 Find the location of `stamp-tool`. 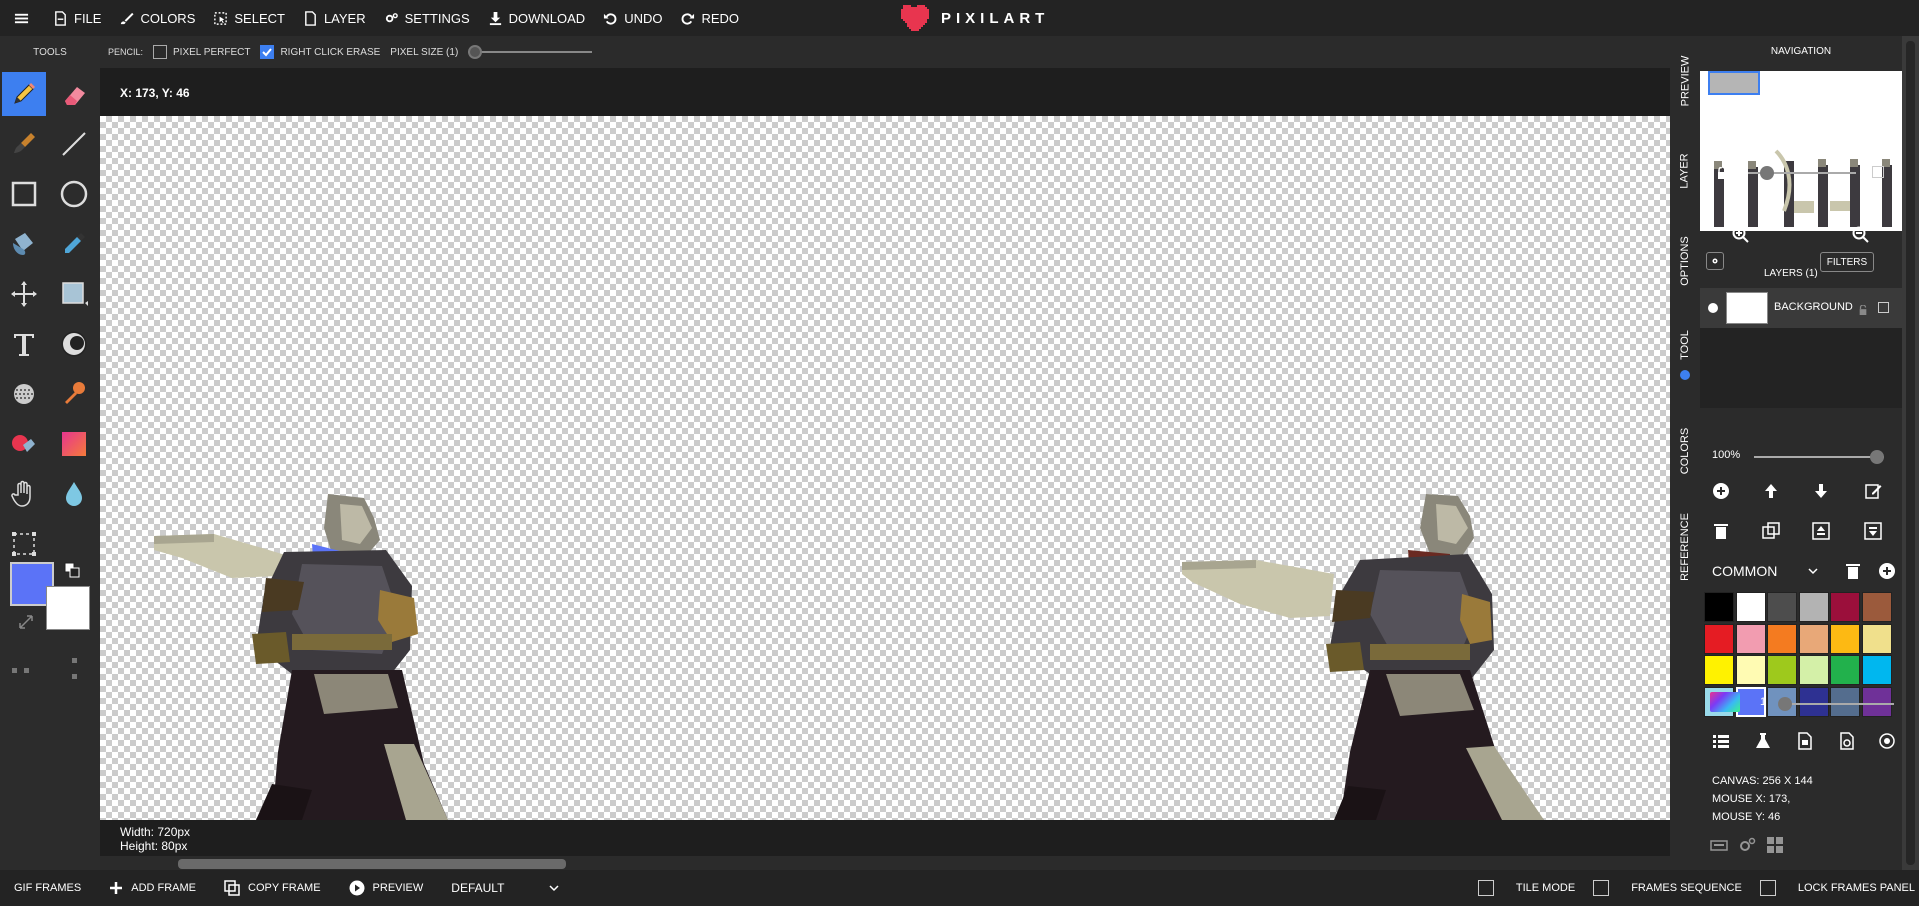

stamp-tool is located at coordinates (74, 394).